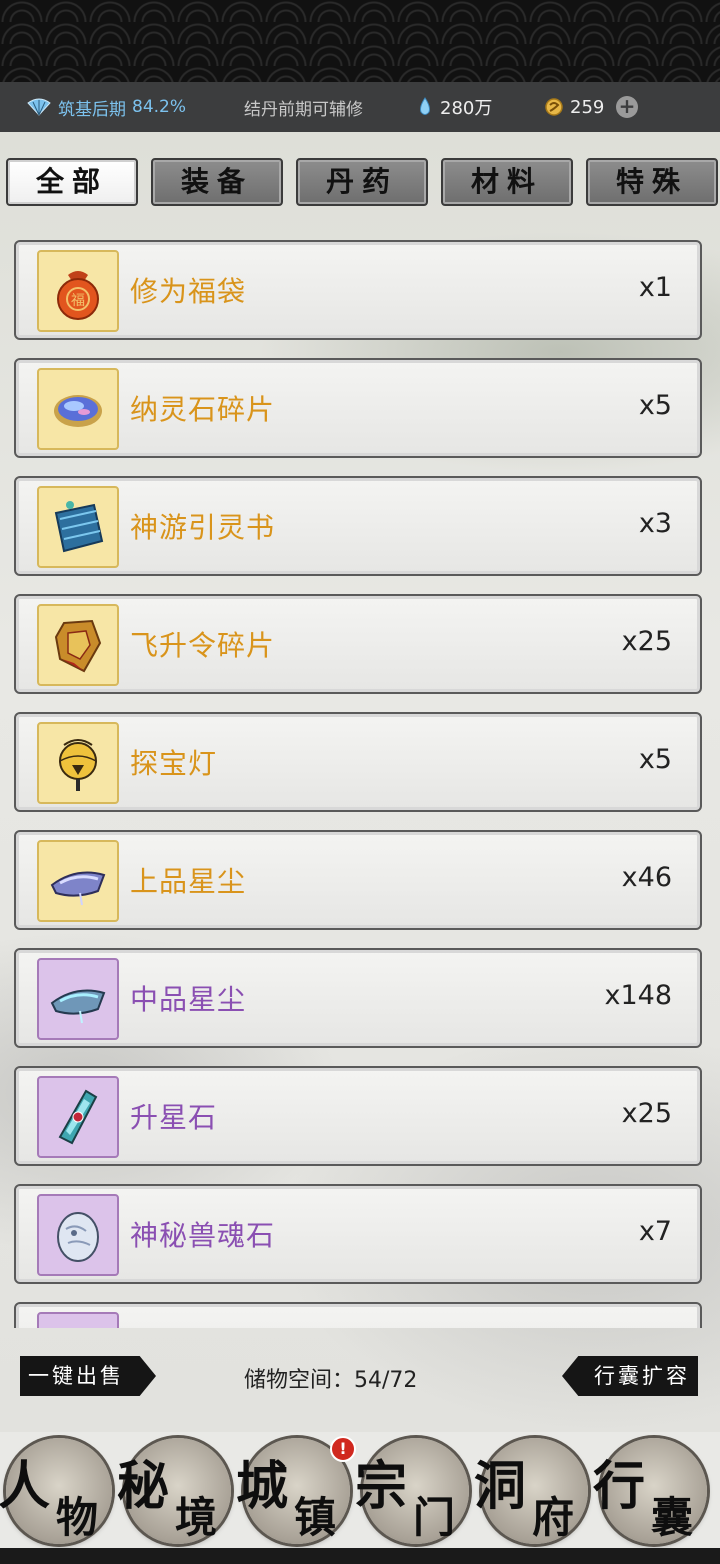  What do you see at coordinates (315, 1517) in the screenshot?
I see `nav-char-2: 镇` at bounding box center [315, 1517].